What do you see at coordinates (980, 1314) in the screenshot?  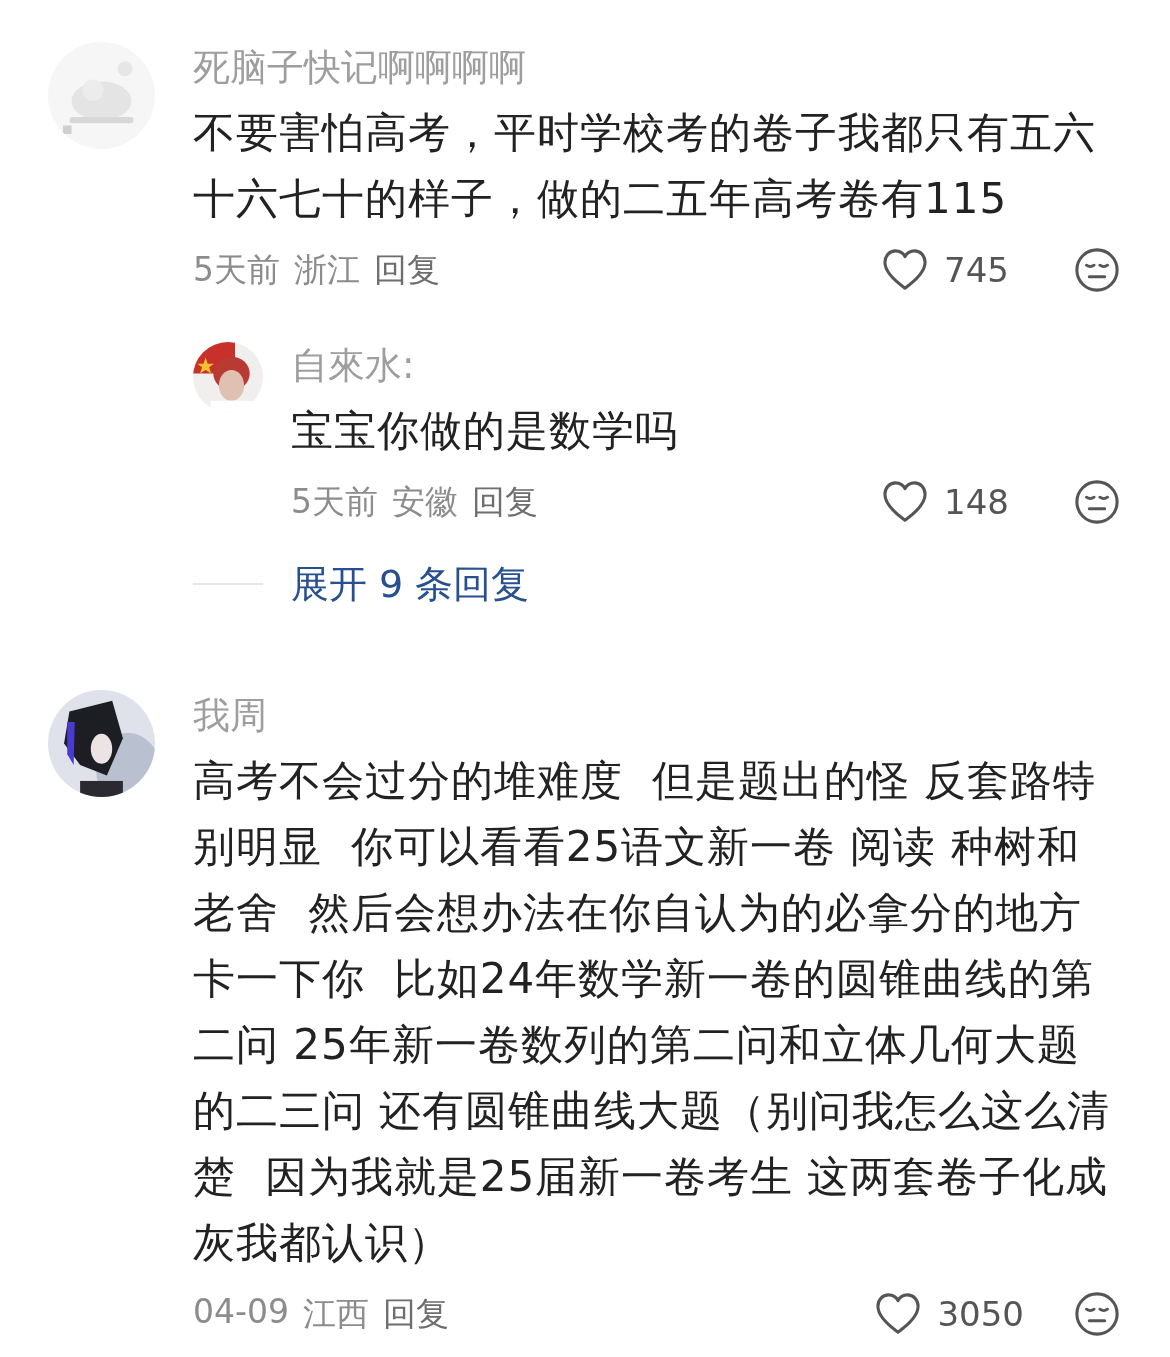 I see `like-count: 3050` at bounding box center [980, 1314].